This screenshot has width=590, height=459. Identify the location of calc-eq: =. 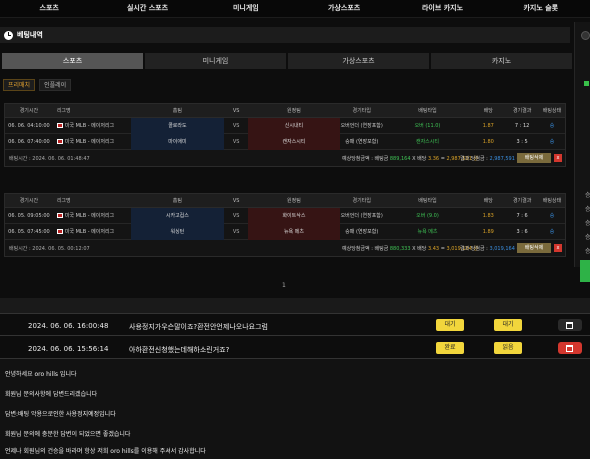
(442, 249).